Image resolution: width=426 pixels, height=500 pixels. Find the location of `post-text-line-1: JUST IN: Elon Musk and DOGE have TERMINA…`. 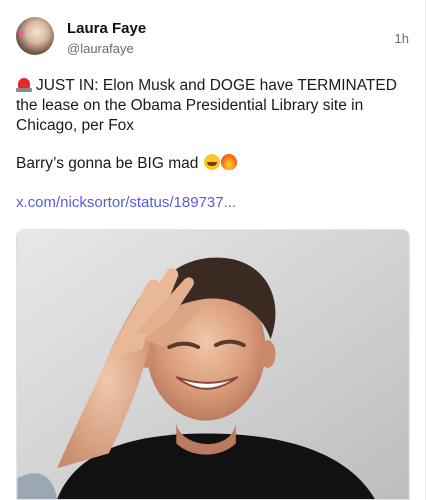

post-text-line-1: JUST IN: Elon Musk and DOGE have TERMINA… is located at coordinates (214, 86).